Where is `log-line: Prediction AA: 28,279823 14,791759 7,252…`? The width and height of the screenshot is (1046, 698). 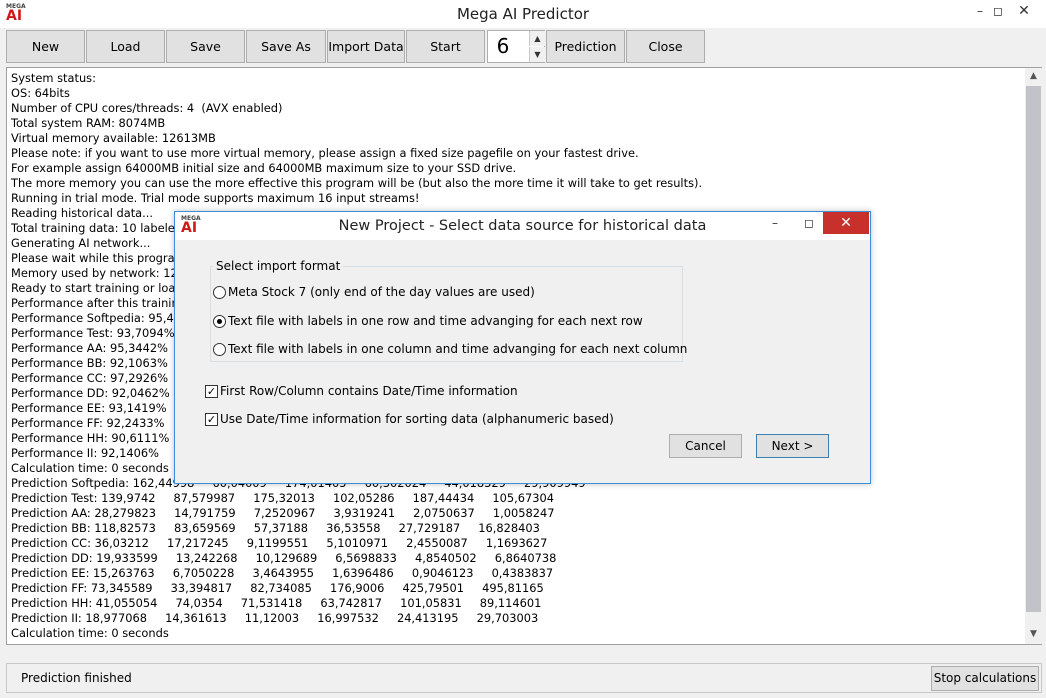
log-line: Prediction AA: 28,279823 14,791759 7,252… is located at coordinates (283, 513).